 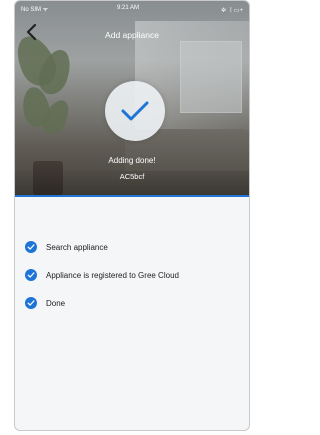 What do you see at coordinates (232, 11) in the screenshot?
I see `battery-indicator: ✲ 〡▭+` at bounding box center [232, 11].